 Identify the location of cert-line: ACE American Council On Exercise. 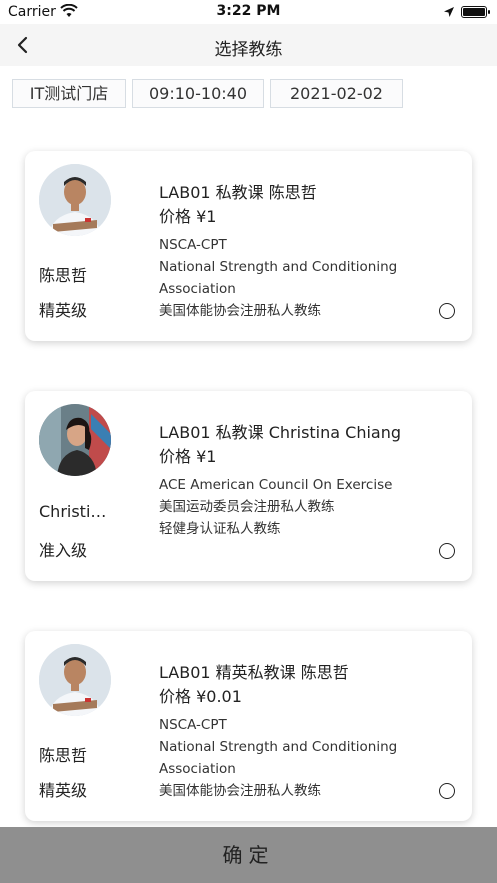
(276, 485).